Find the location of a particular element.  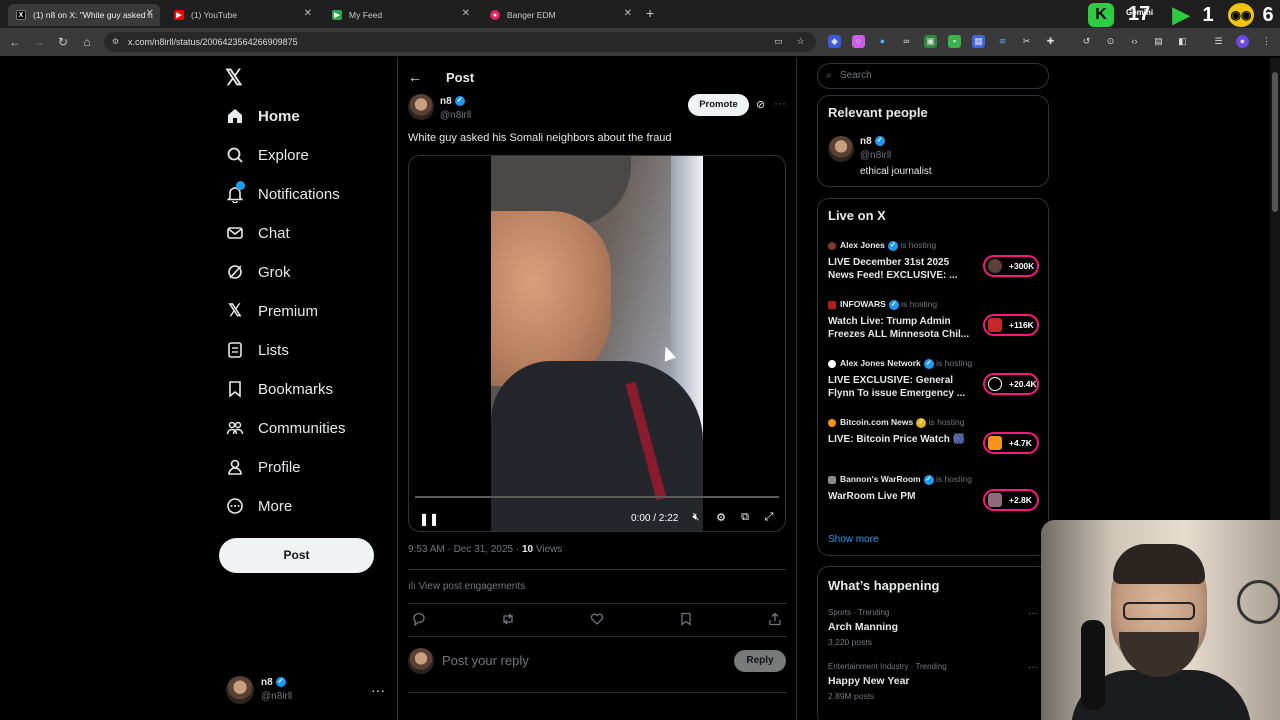

extension-square-icon: ▪ is located at coordinates (954, 41).